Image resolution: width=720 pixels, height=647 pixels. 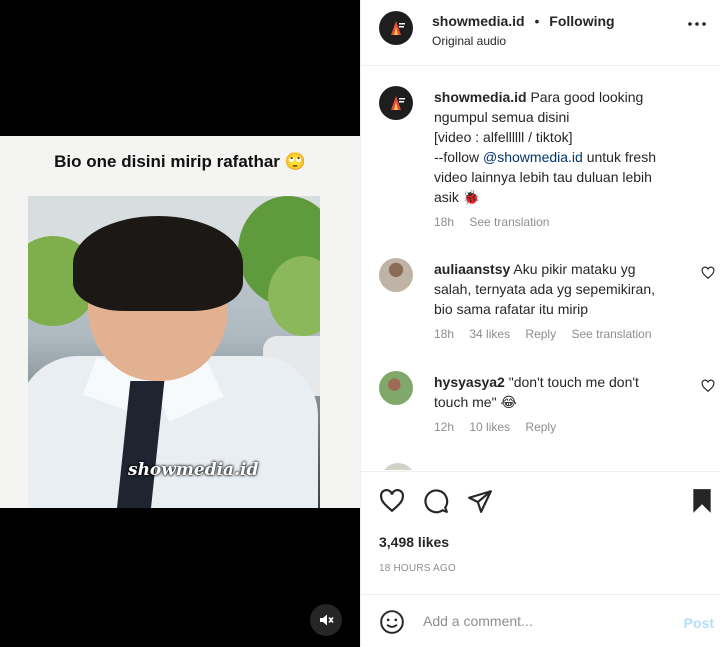 What do you see at coordinates (465, 402) in the screenshot?
I see `comment-text: touch me"` at bounding box center [465, 402].